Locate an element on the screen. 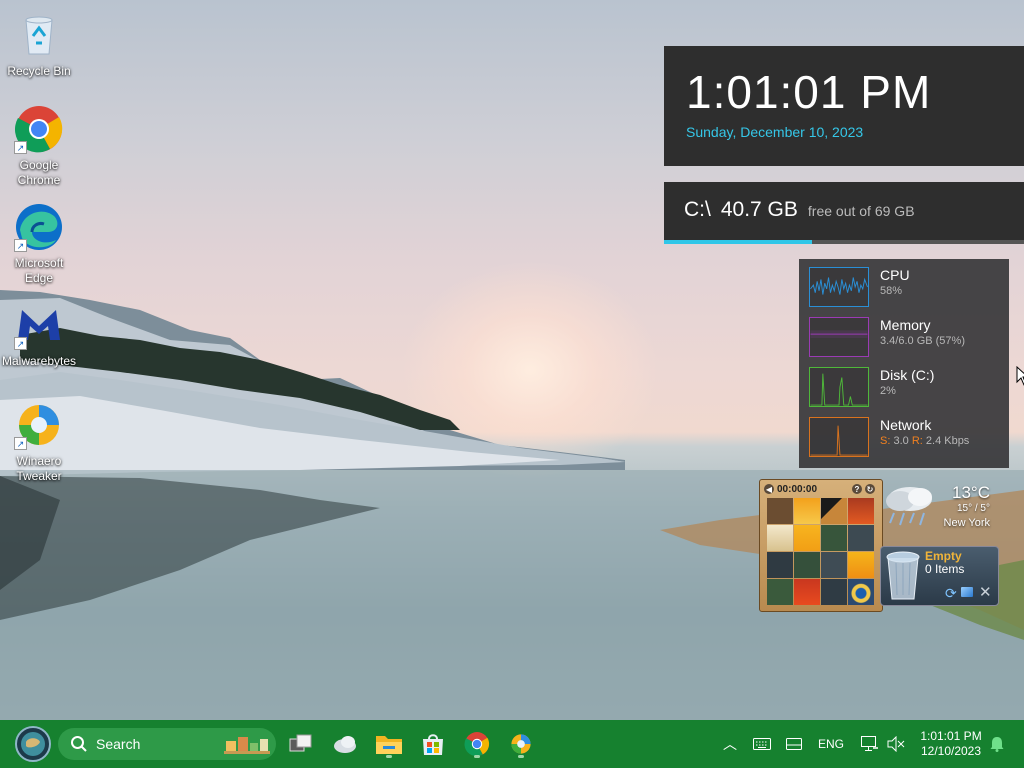 The image size is (1024, 768). network-graph is located at coordinates (839, 437).